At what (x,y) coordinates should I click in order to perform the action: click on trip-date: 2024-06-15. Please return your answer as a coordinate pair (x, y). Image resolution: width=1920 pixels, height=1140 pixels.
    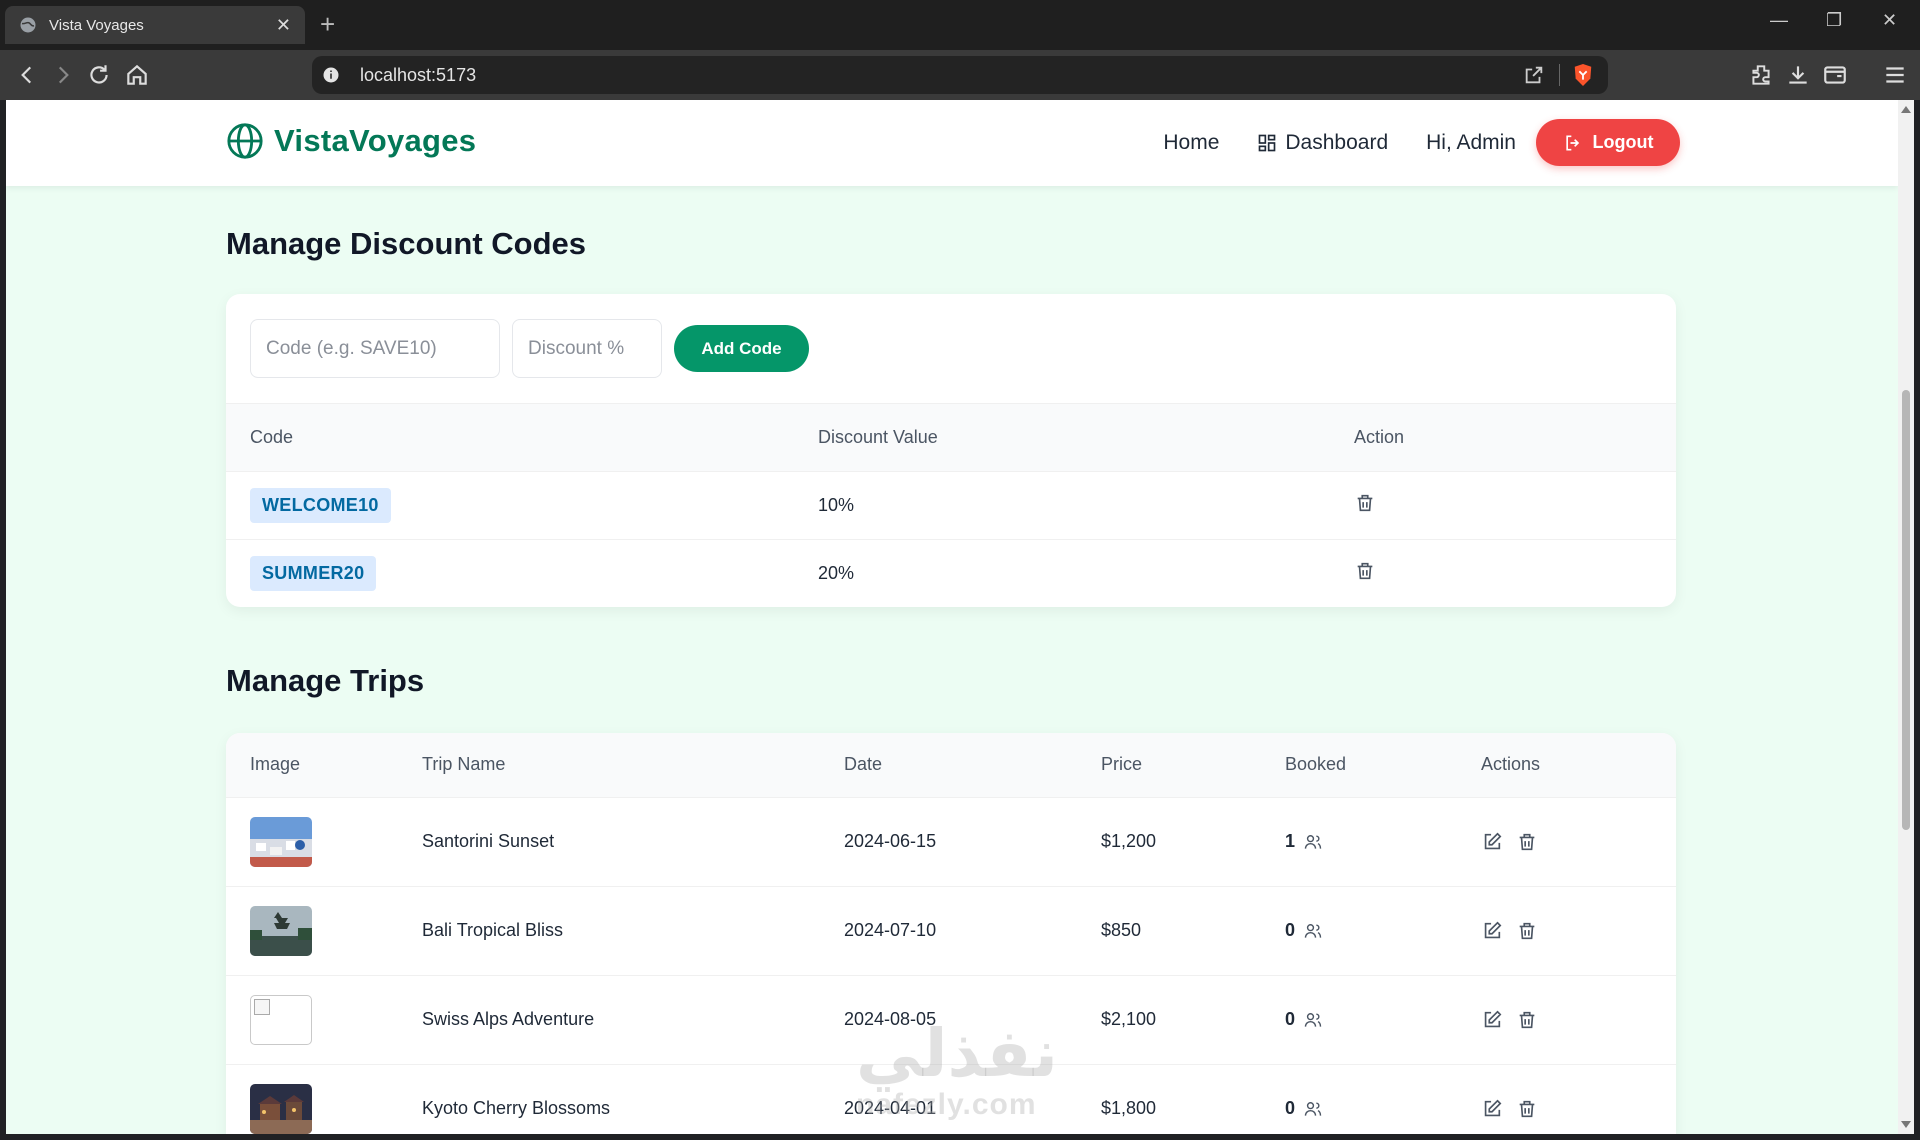
    Looking at the image, I should click on (972, 841).